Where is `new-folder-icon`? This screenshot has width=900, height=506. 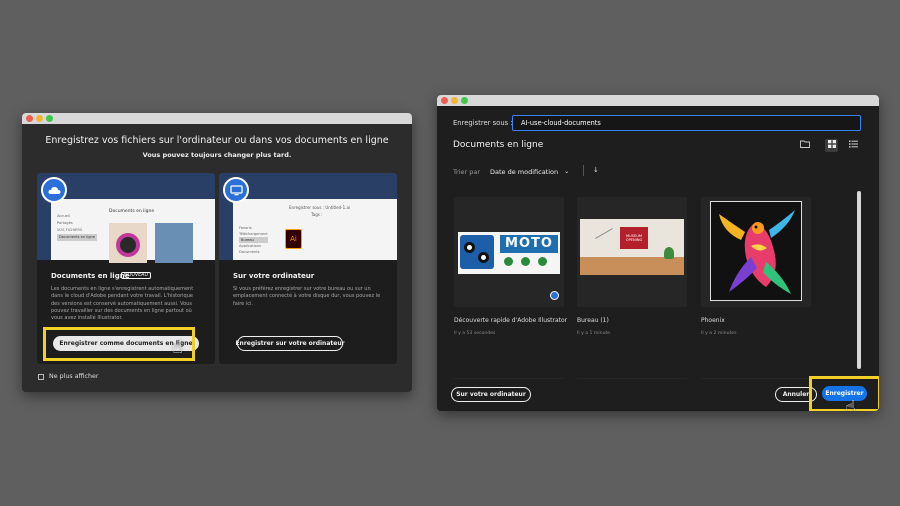
new-folder-icon is located at coordinates (804, 145).